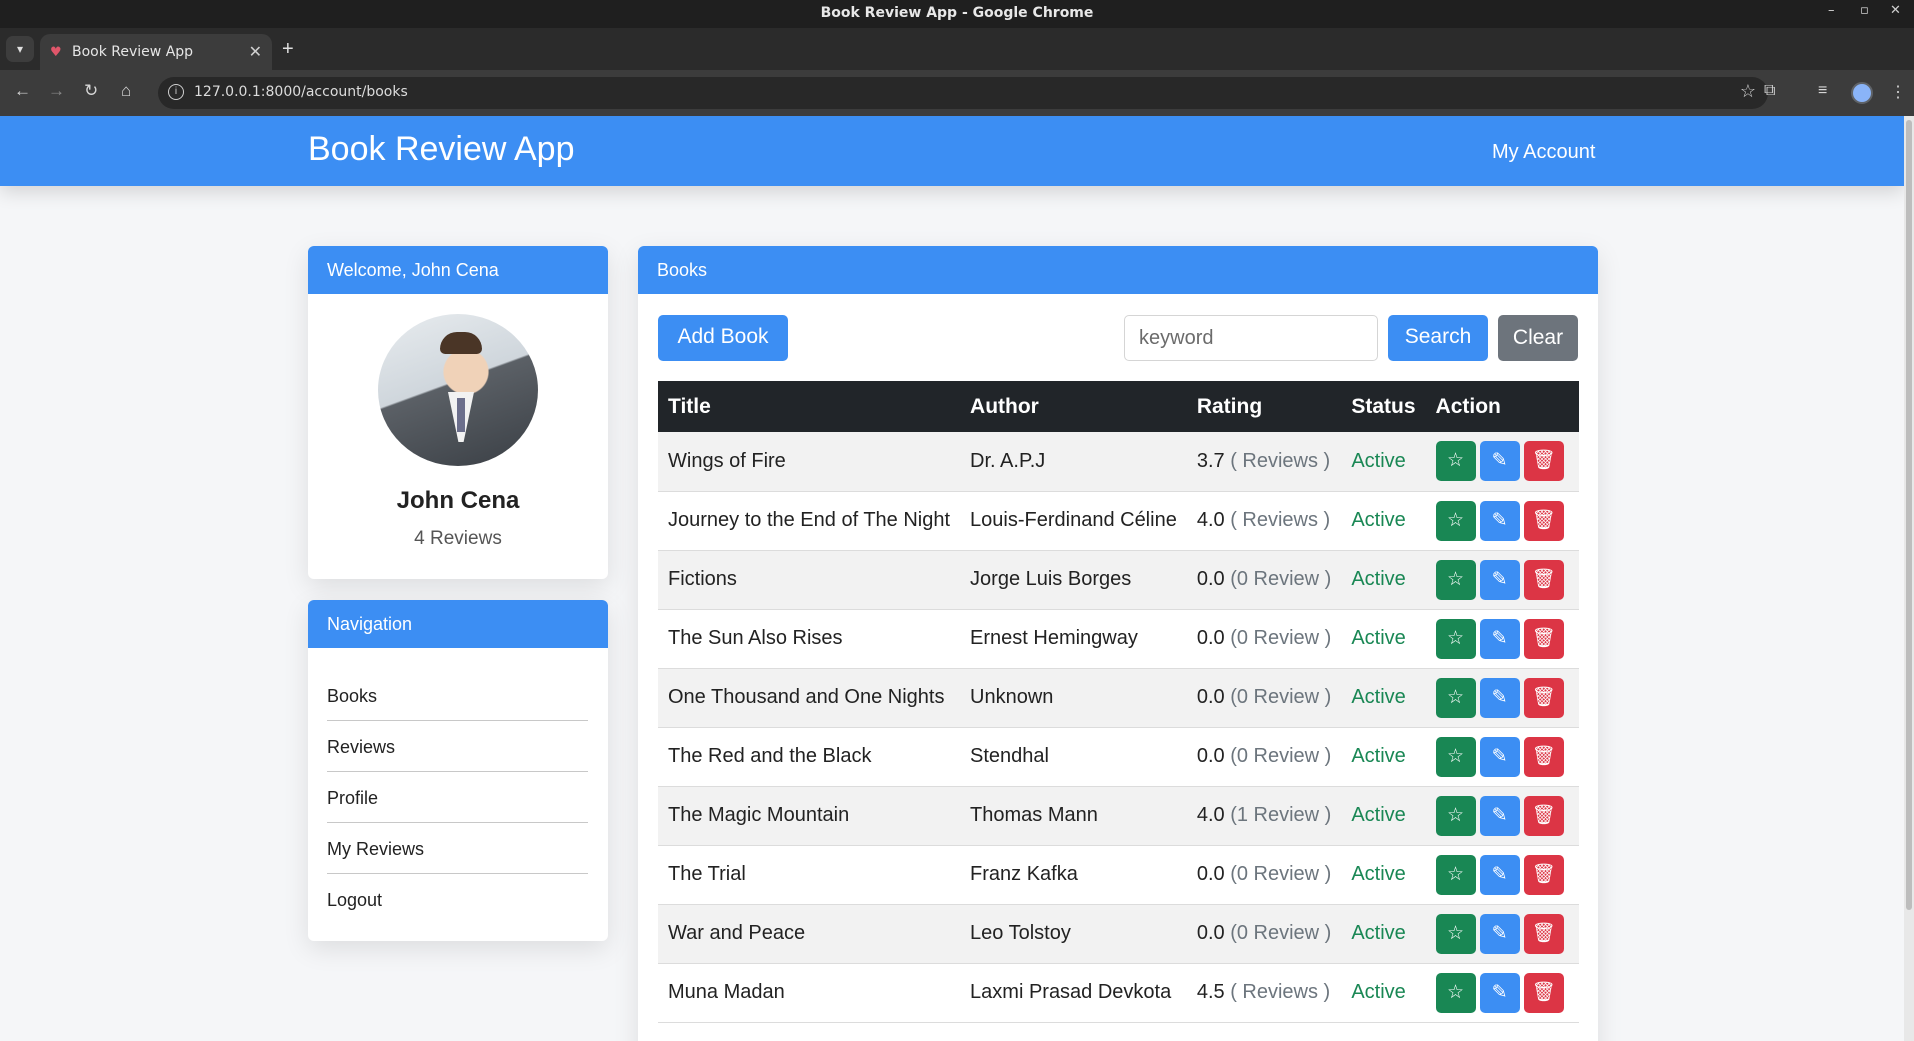 Image resolution: width=1914 pixels, height=1041 pixels. I want to click on bookmark-star-icon: ☆, so click(1748, 91).